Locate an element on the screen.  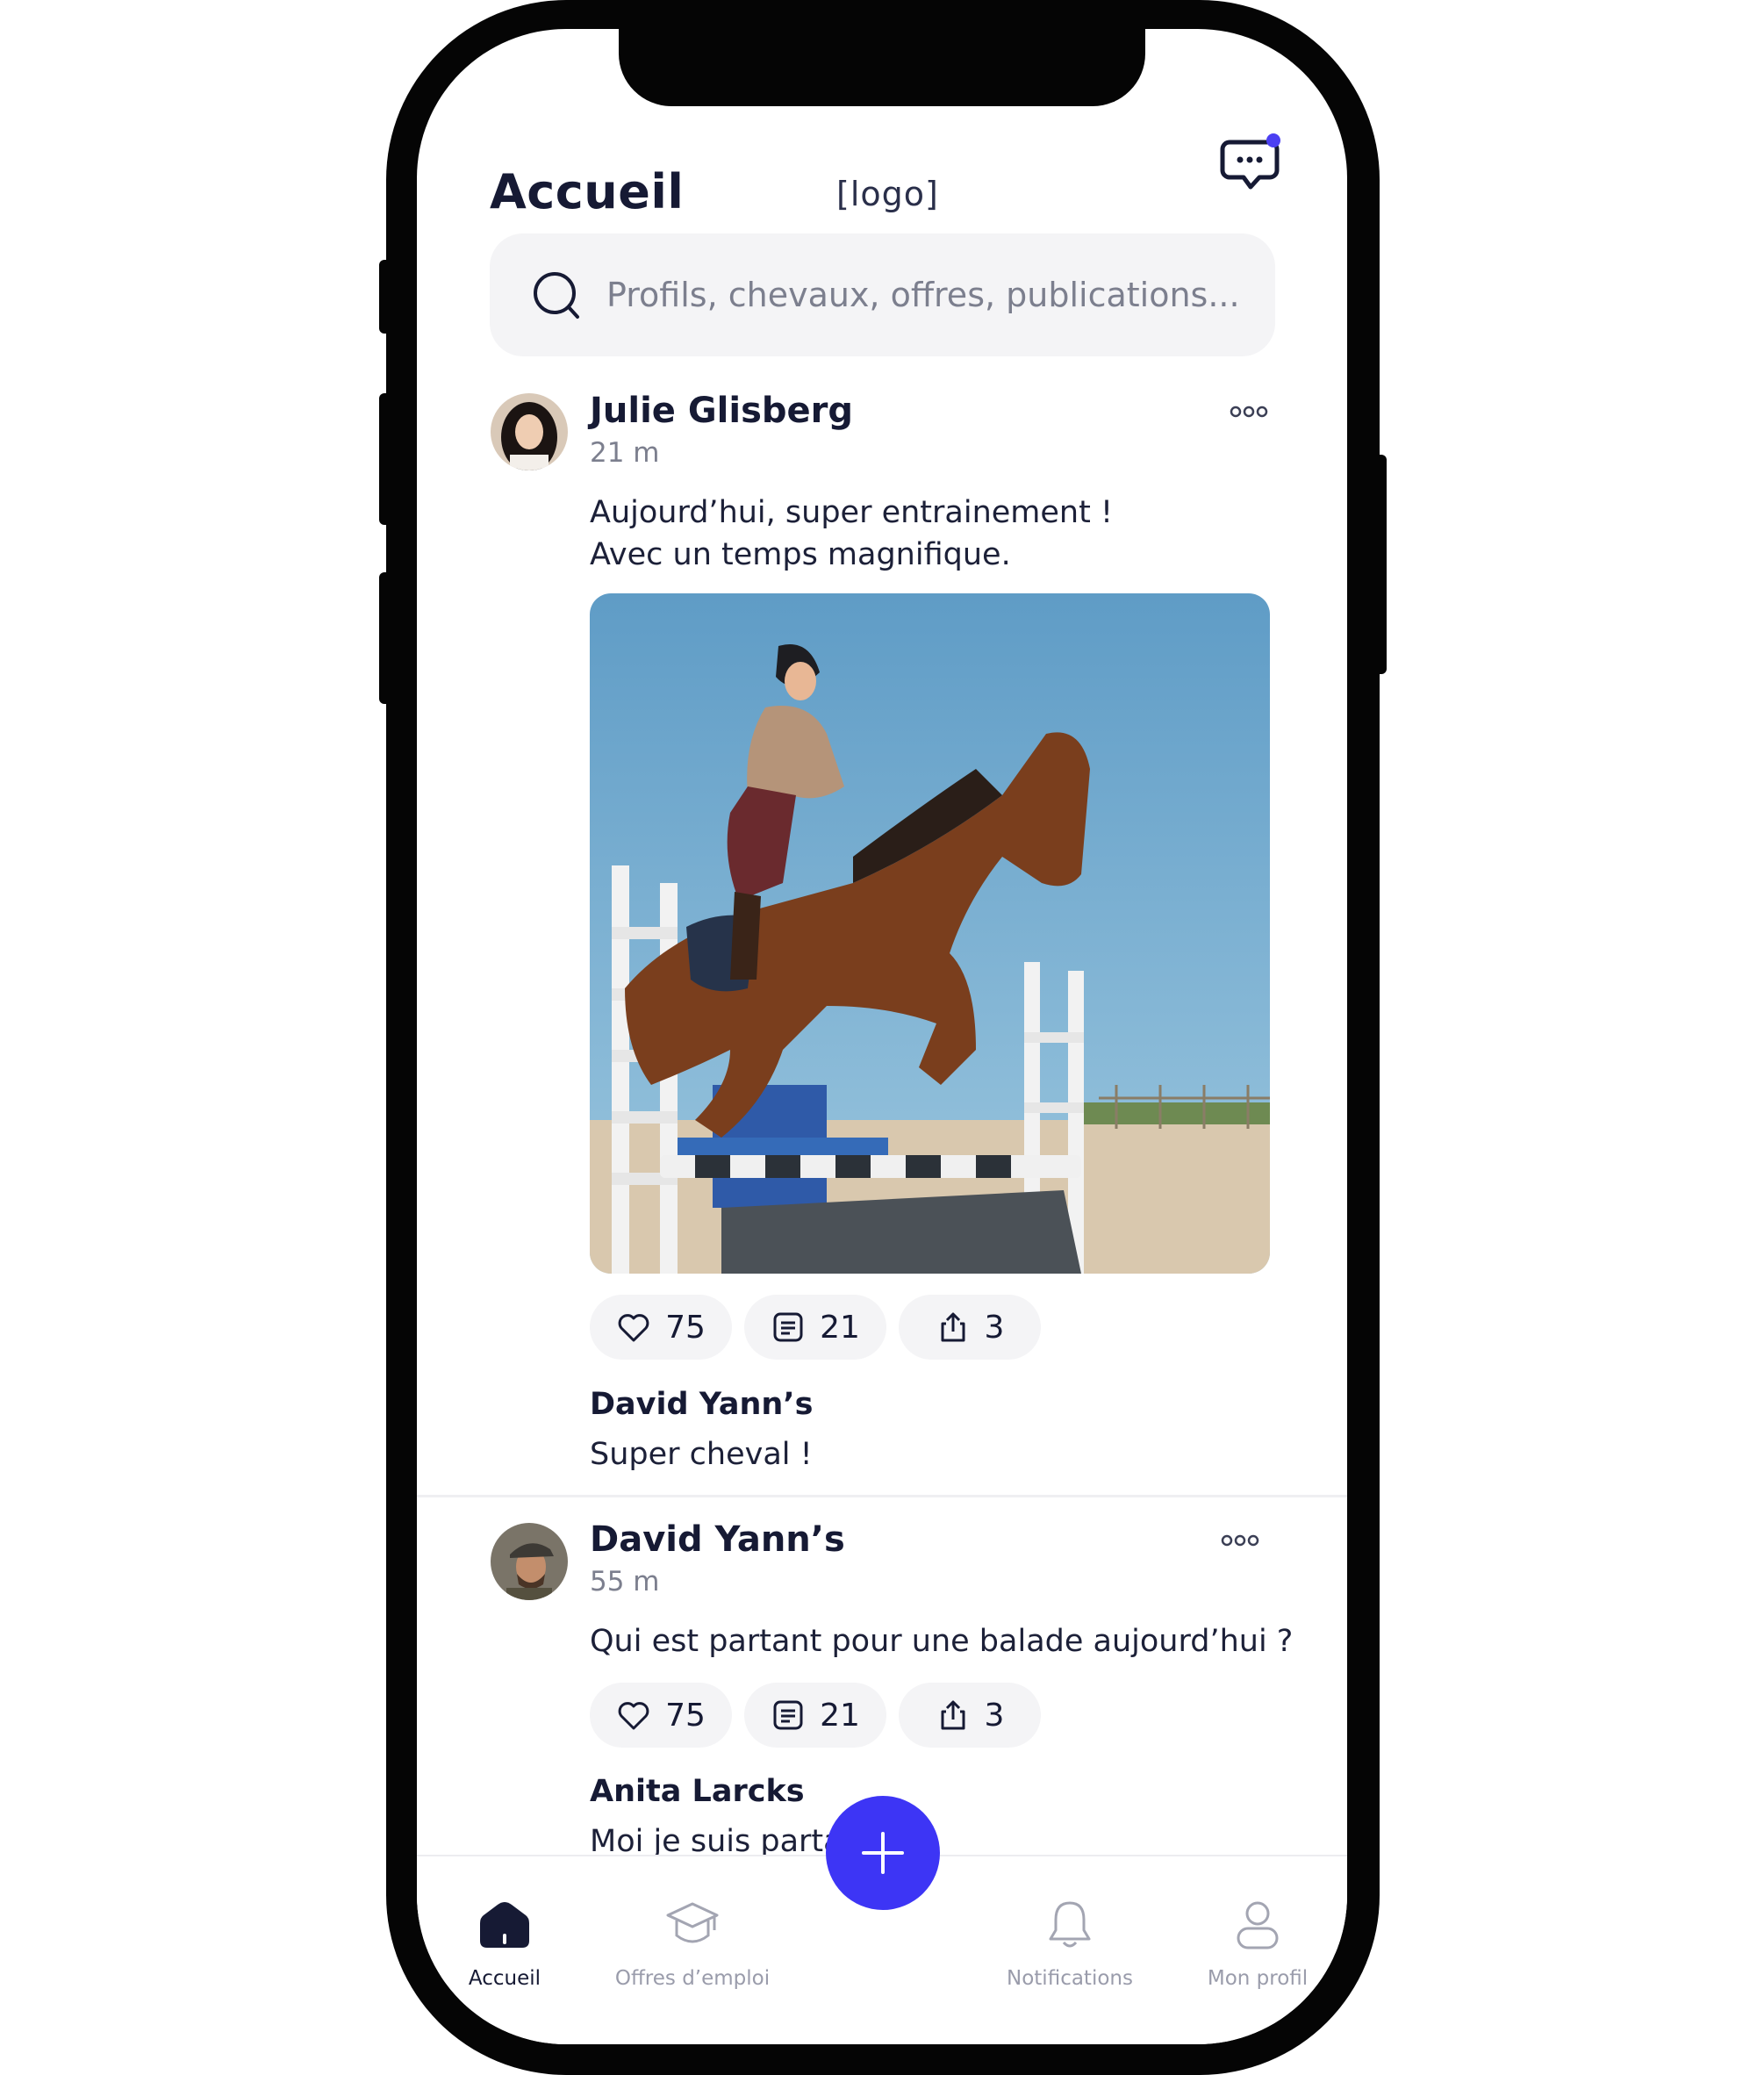
post-author: David Yann’s is located at coordinates (717, 1539).